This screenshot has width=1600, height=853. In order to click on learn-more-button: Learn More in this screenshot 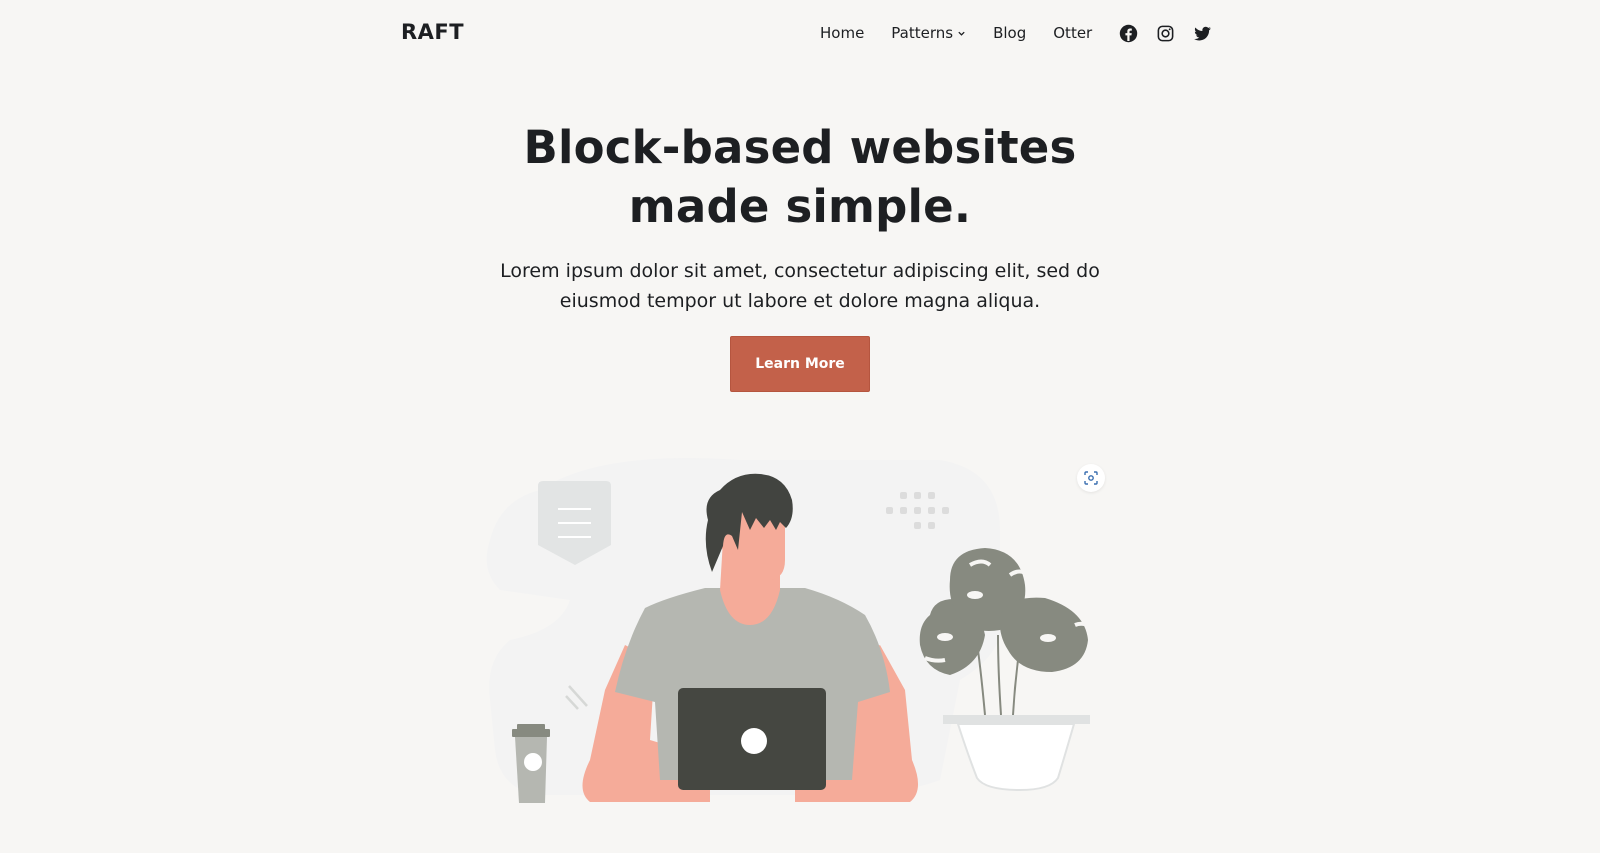, I will do `click(800, 364)`.